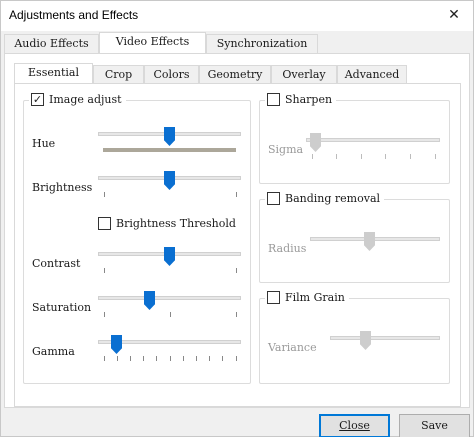 The width and height of the screenshot is (474, 437). I want to click on variance-slider-track, so click(385, 338).